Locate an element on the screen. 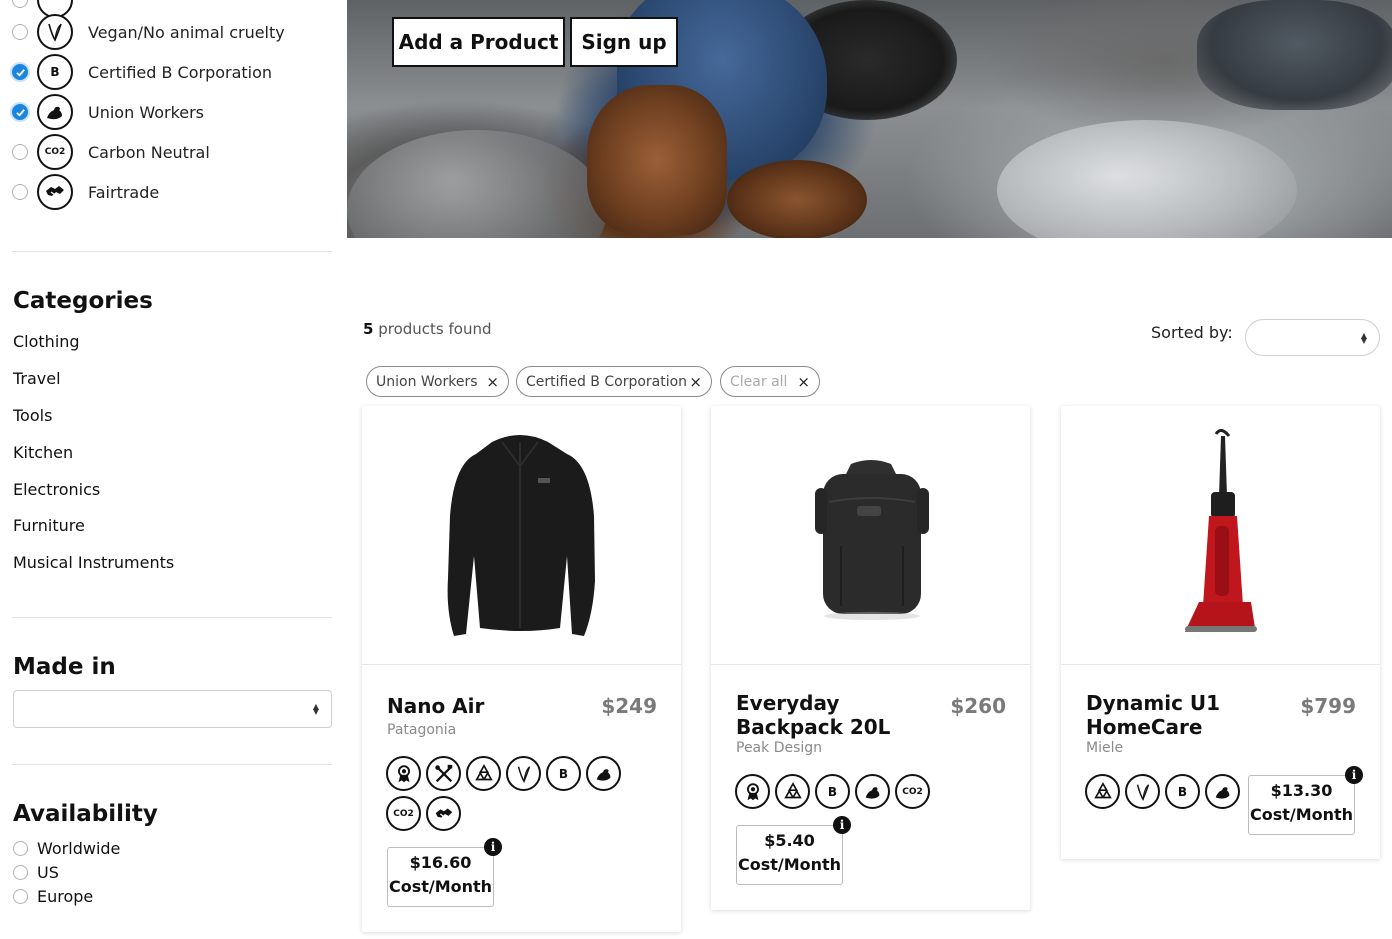 This screenshot has height=939, width=1392. availability-label: US is located at coordinates (48, 872).